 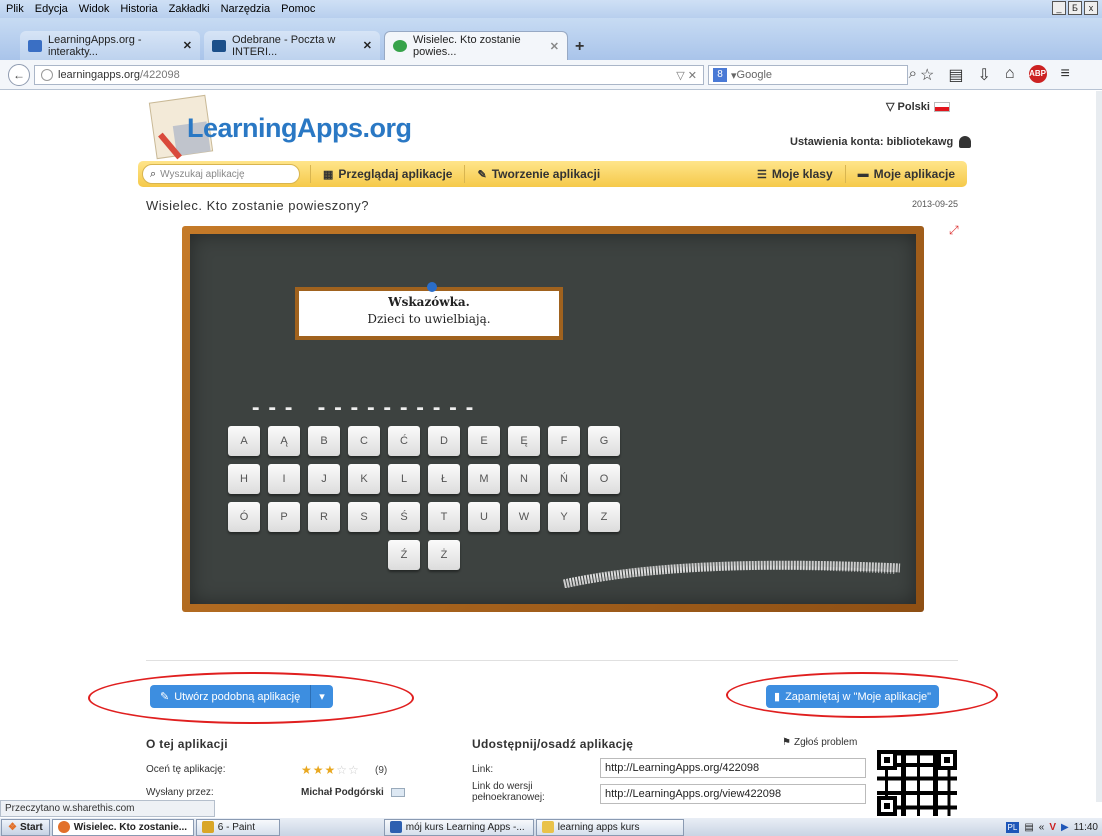 I want to click on tab-wisielec: Wisielec. Kto zostanie powies... ✕, so click(x=476, y=45).